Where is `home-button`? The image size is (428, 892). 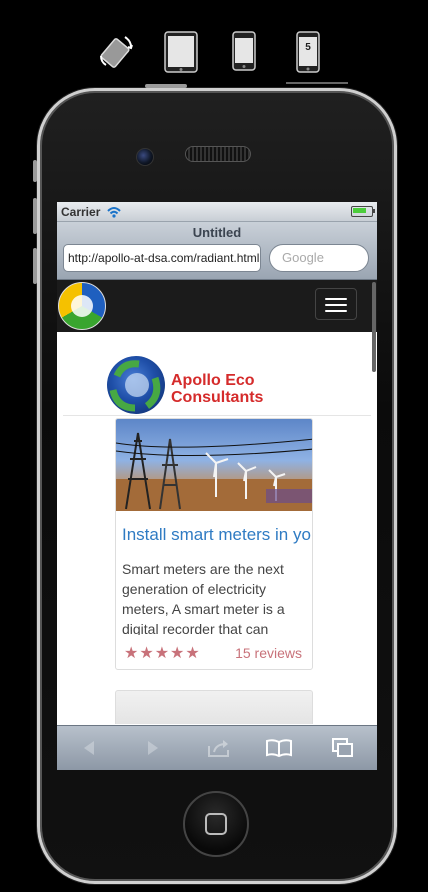 home-button is located at coordinates (216, 824).